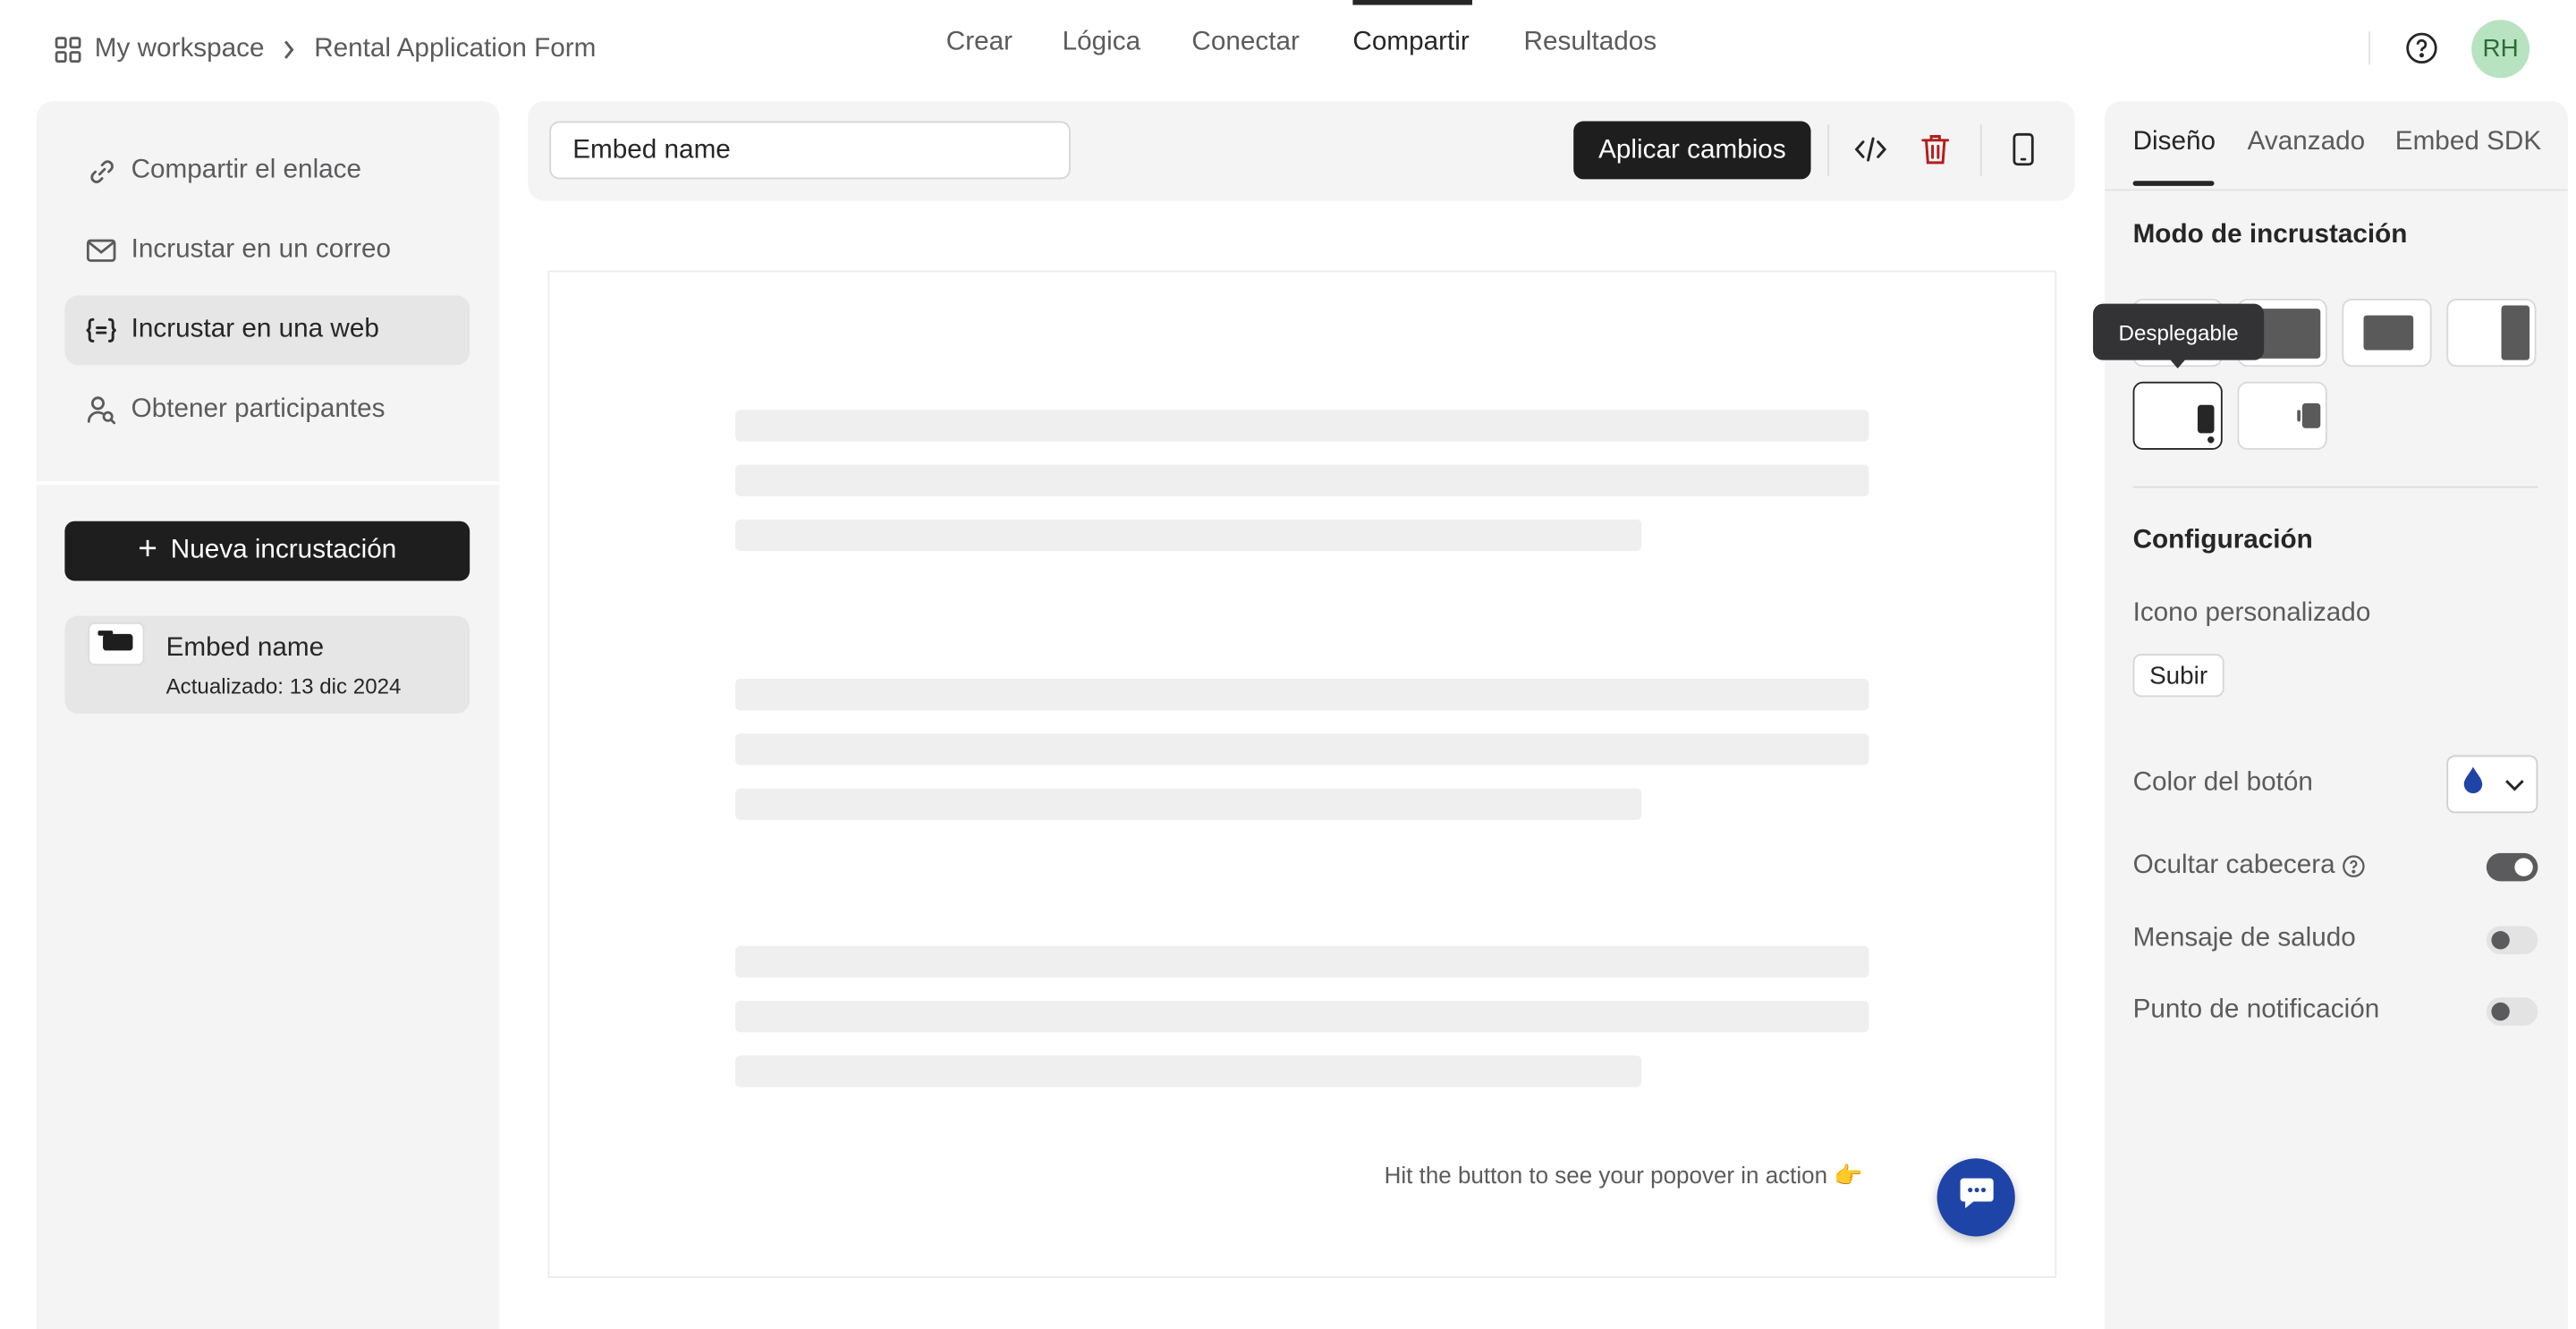 The width and height of the screenshot is (2576, 1329). What do you see at coordinates (2173, 183) in the screenshot?
I see `tab-active-indicator` at bounding box center [2173, 183].